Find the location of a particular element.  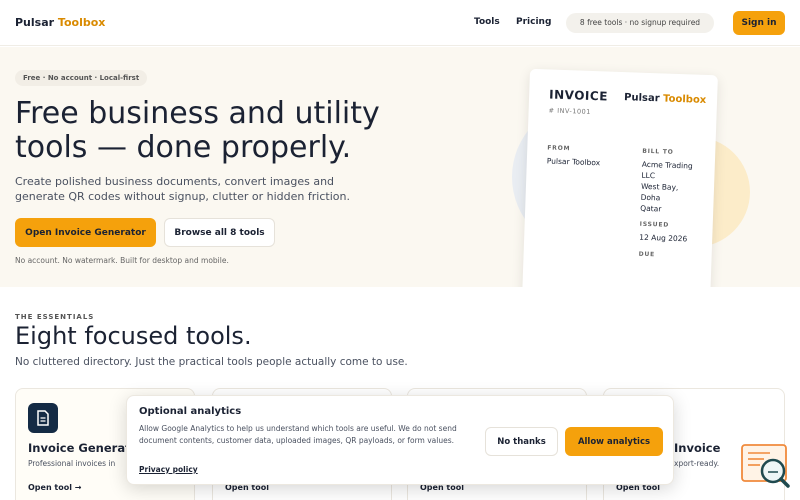

logo-accent: Toolbox is located at coordinates (81, 22).